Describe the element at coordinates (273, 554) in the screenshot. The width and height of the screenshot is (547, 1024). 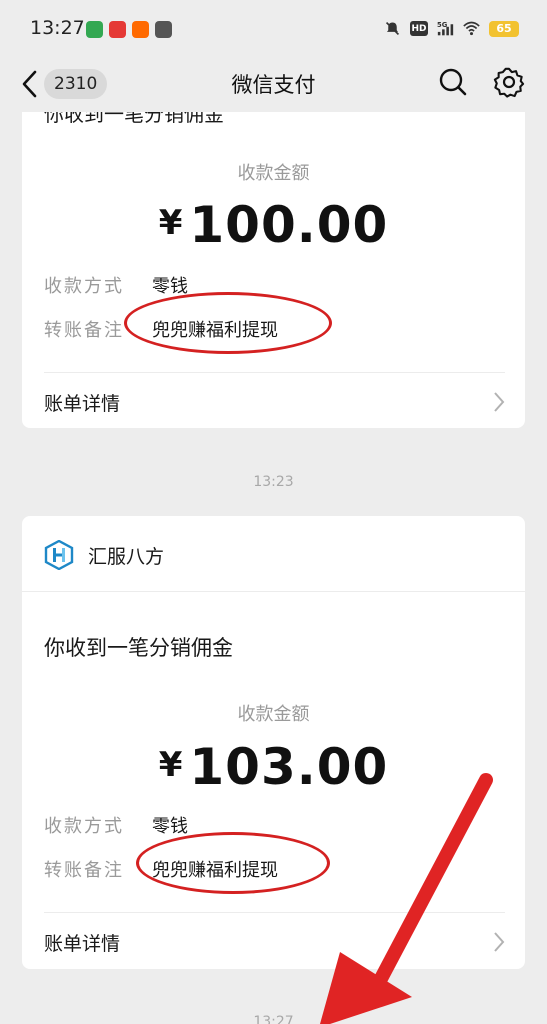
I see `sender-header: 汇服八方` at that location.